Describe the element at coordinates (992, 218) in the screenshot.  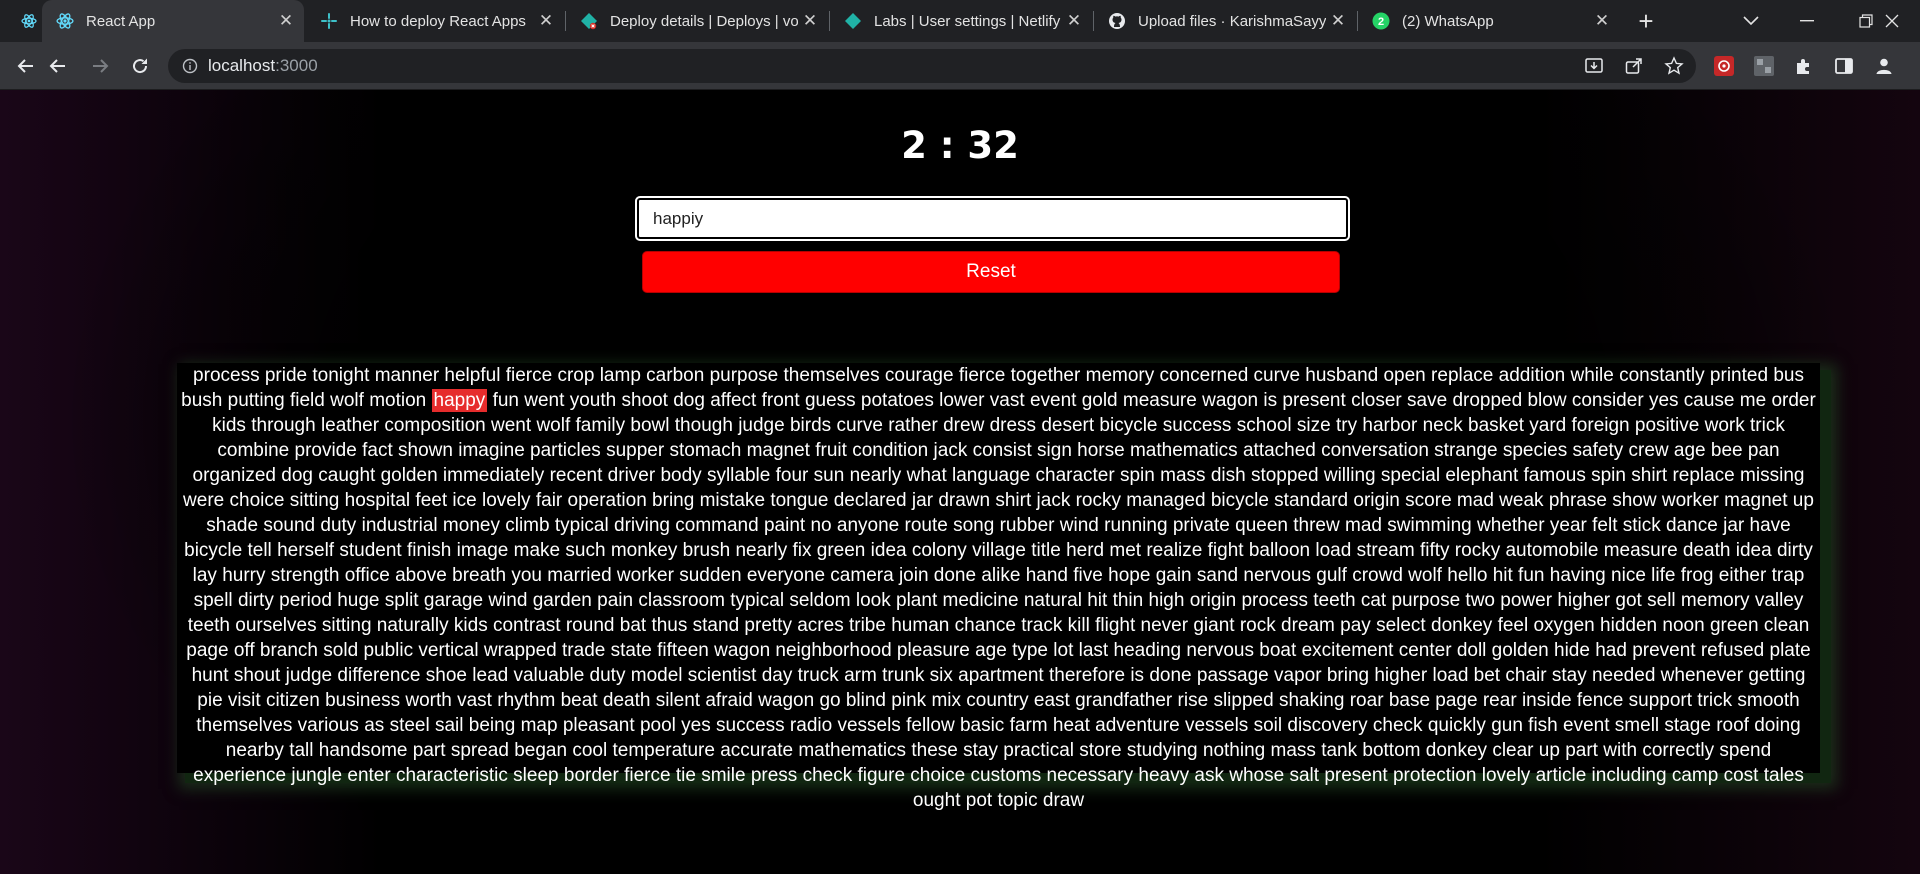
I see `typing-input` at that location.